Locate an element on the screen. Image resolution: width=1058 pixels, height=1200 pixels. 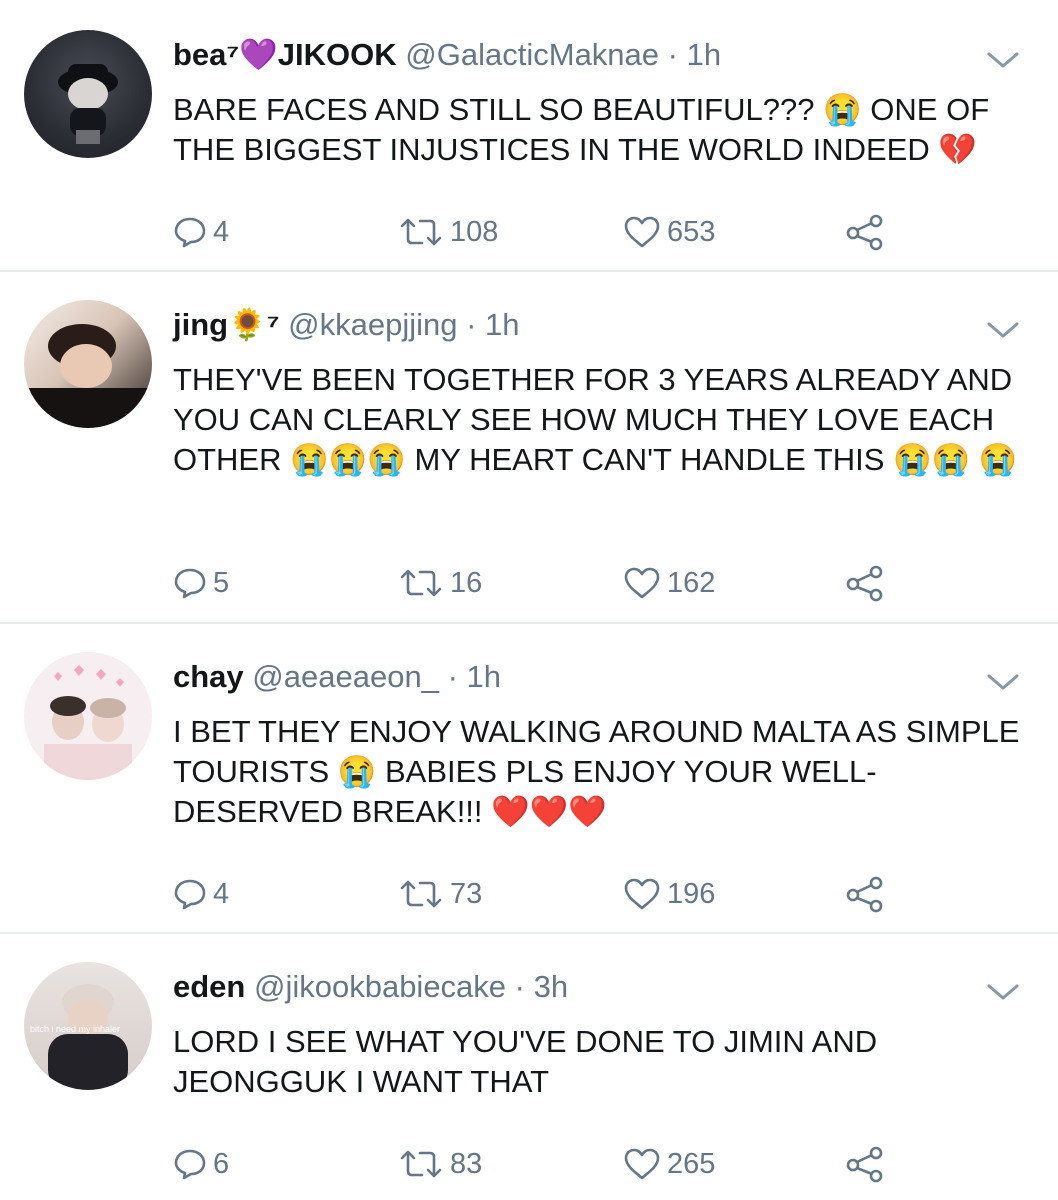
like-button: 162 is located at coordinates (669, 583).